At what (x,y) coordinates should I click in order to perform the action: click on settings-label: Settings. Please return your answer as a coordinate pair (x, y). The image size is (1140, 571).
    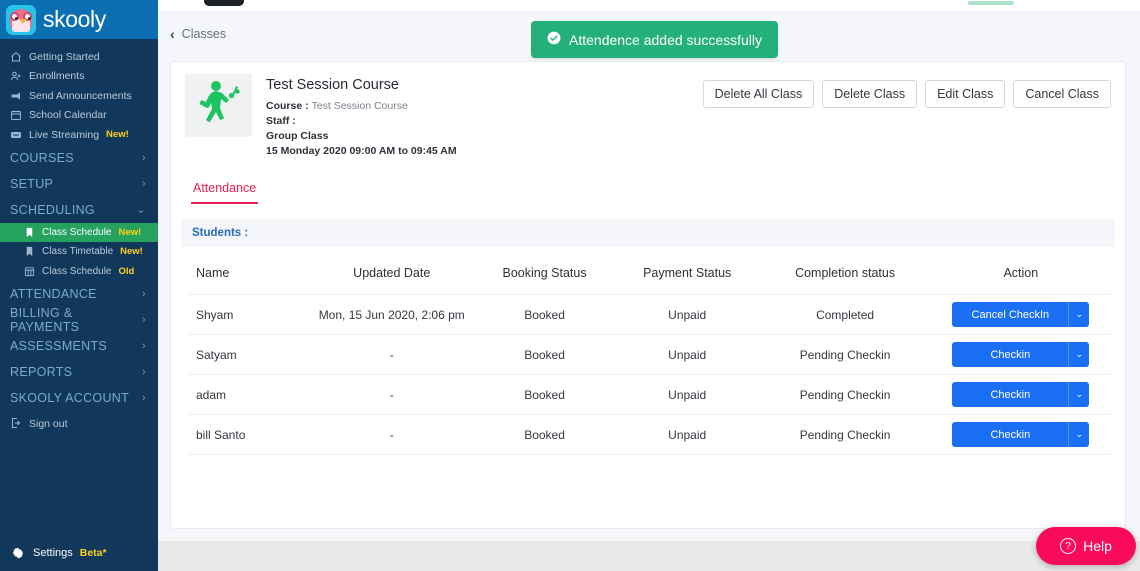
    Looking at the image, I should click on (53, 553).